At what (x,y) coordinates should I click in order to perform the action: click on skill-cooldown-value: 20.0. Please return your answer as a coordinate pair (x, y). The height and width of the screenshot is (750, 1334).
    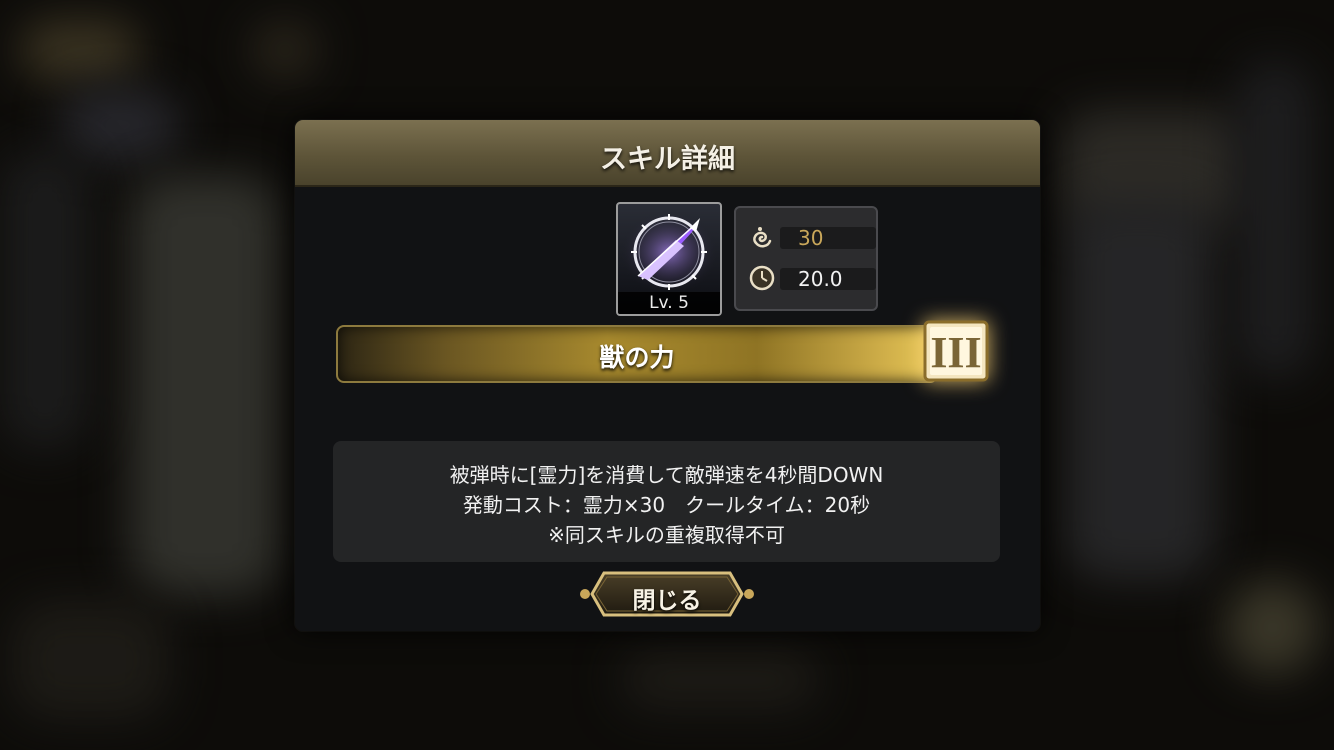
    Looking at the image, I should click on (828, 279).